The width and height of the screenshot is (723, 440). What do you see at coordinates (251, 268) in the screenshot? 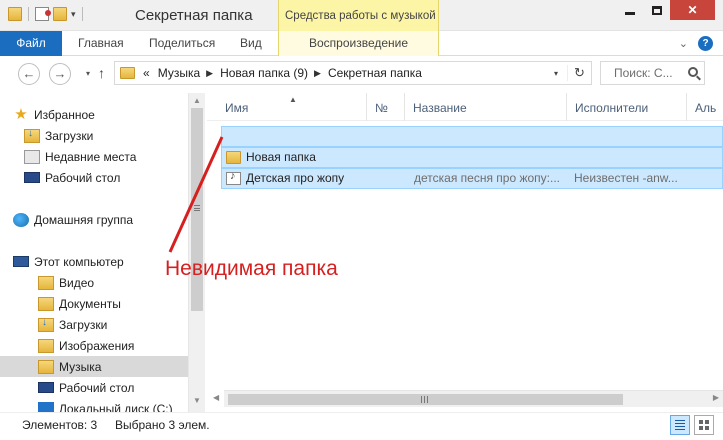
I see `annotation-label: Невидимая папка` at bounding box center [251, 268].